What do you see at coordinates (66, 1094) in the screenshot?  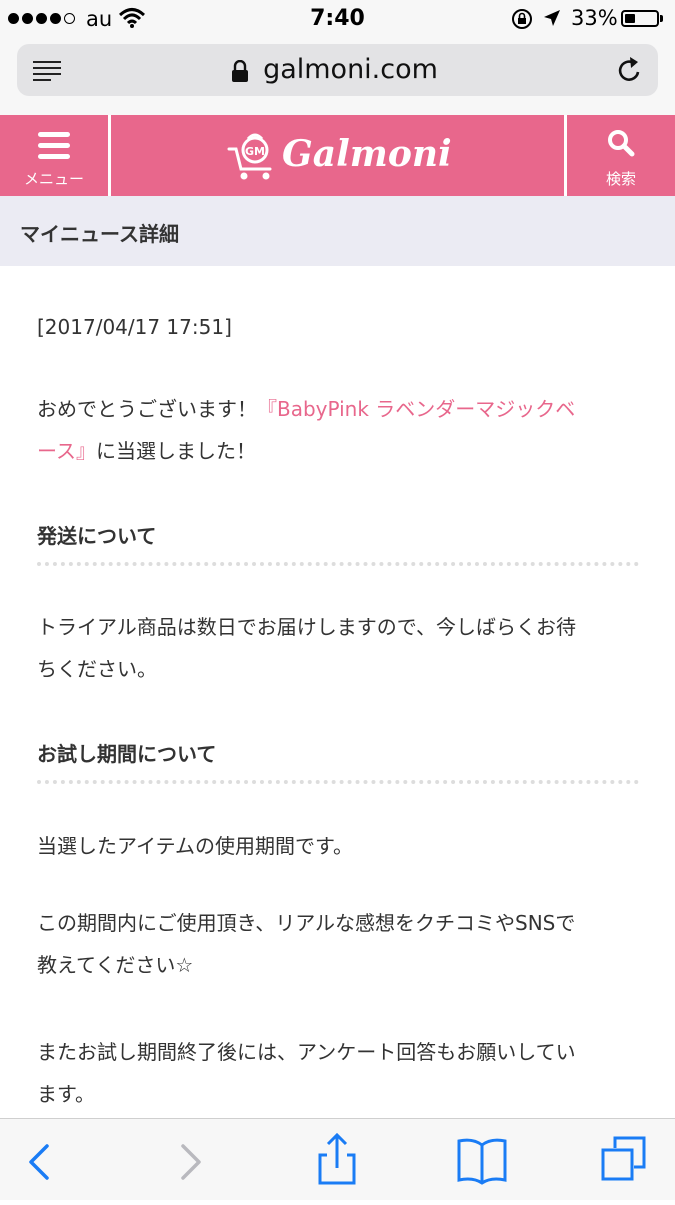 I see `paragraph-line: ます。` at bounding box center [66, 1094].